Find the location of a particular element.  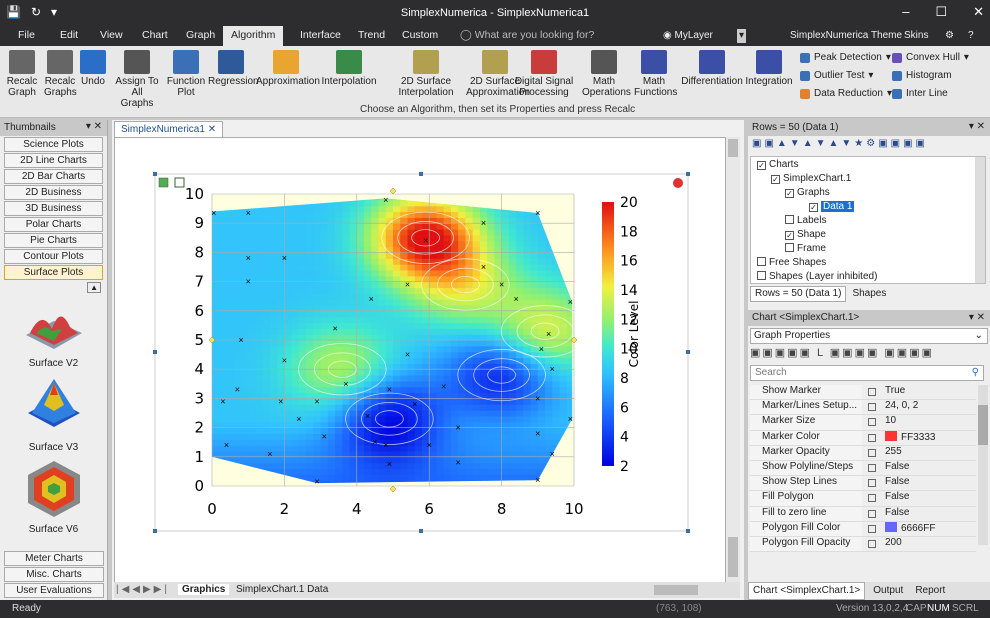

property-row: Polygon Fill Color 6666FF is located at coordinates (863, 529).